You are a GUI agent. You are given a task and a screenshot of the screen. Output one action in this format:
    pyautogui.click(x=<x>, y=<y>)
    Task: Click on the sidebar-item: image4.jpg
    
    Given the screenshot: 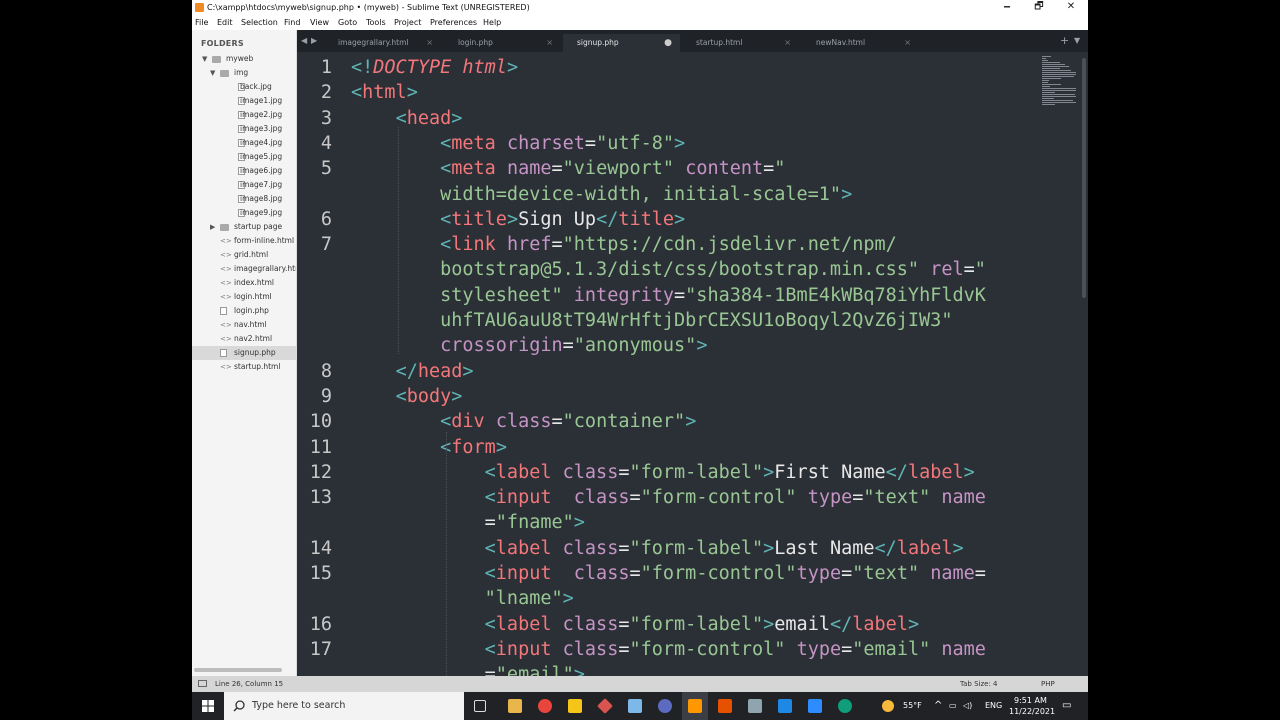 What is the action you would take?
    pyautogui.click(x=244, y=143)
    